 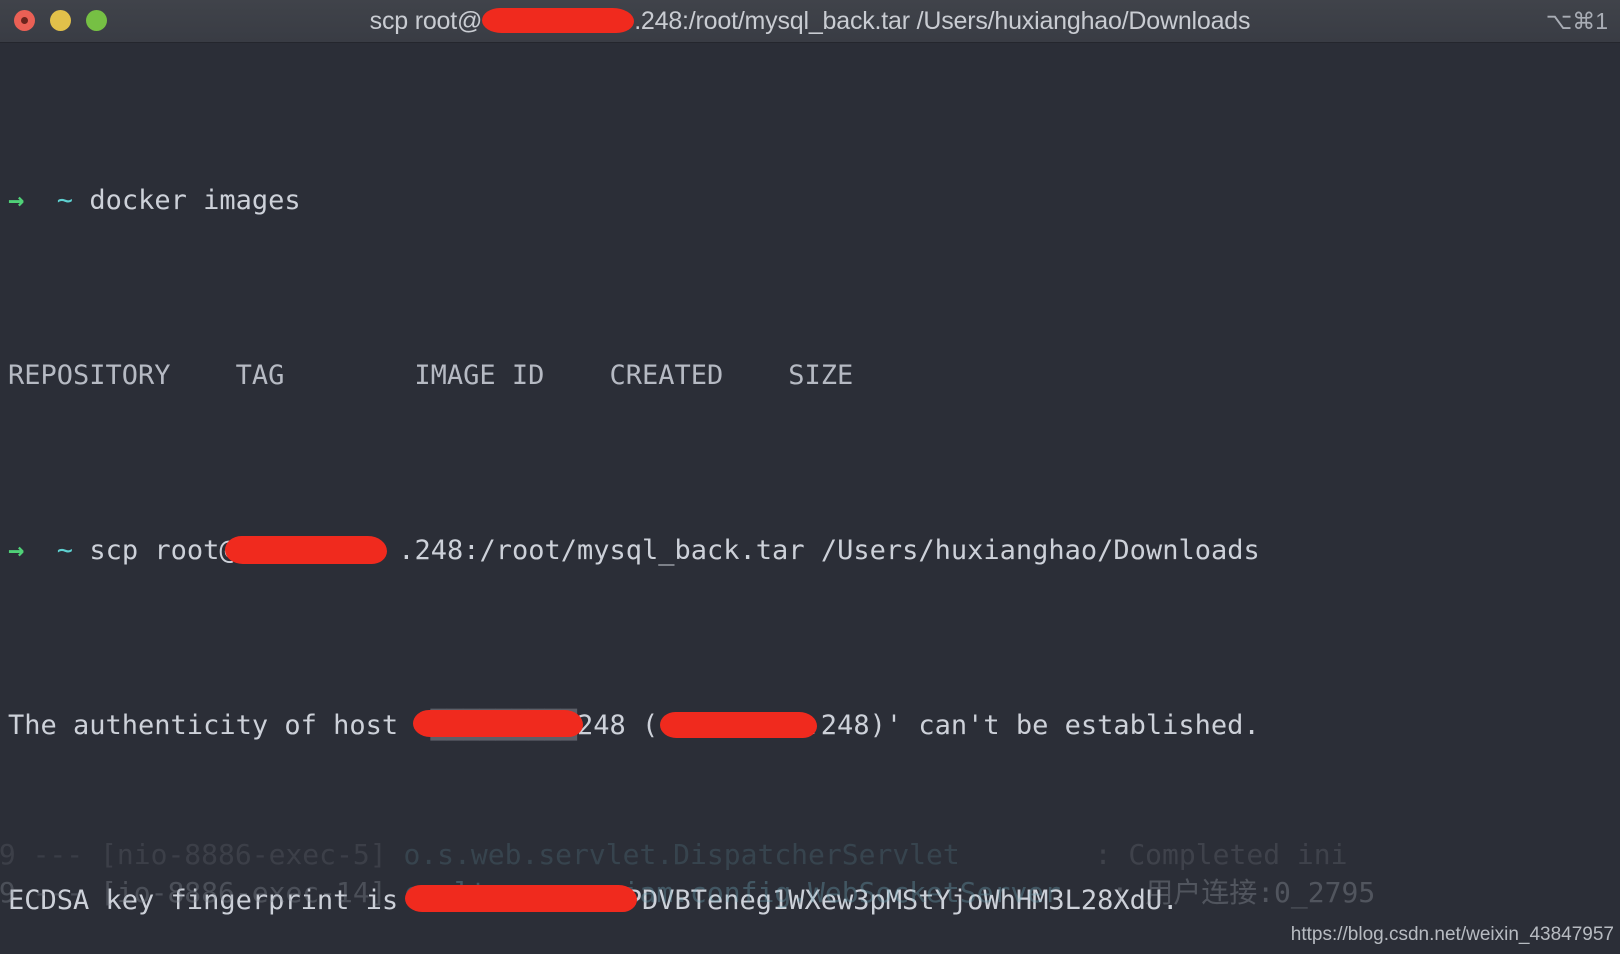 What do you see at coordinates (306, 550) in the screenshot?
I see `redaction-bar-scp-host` at bounding box center [306, 550].